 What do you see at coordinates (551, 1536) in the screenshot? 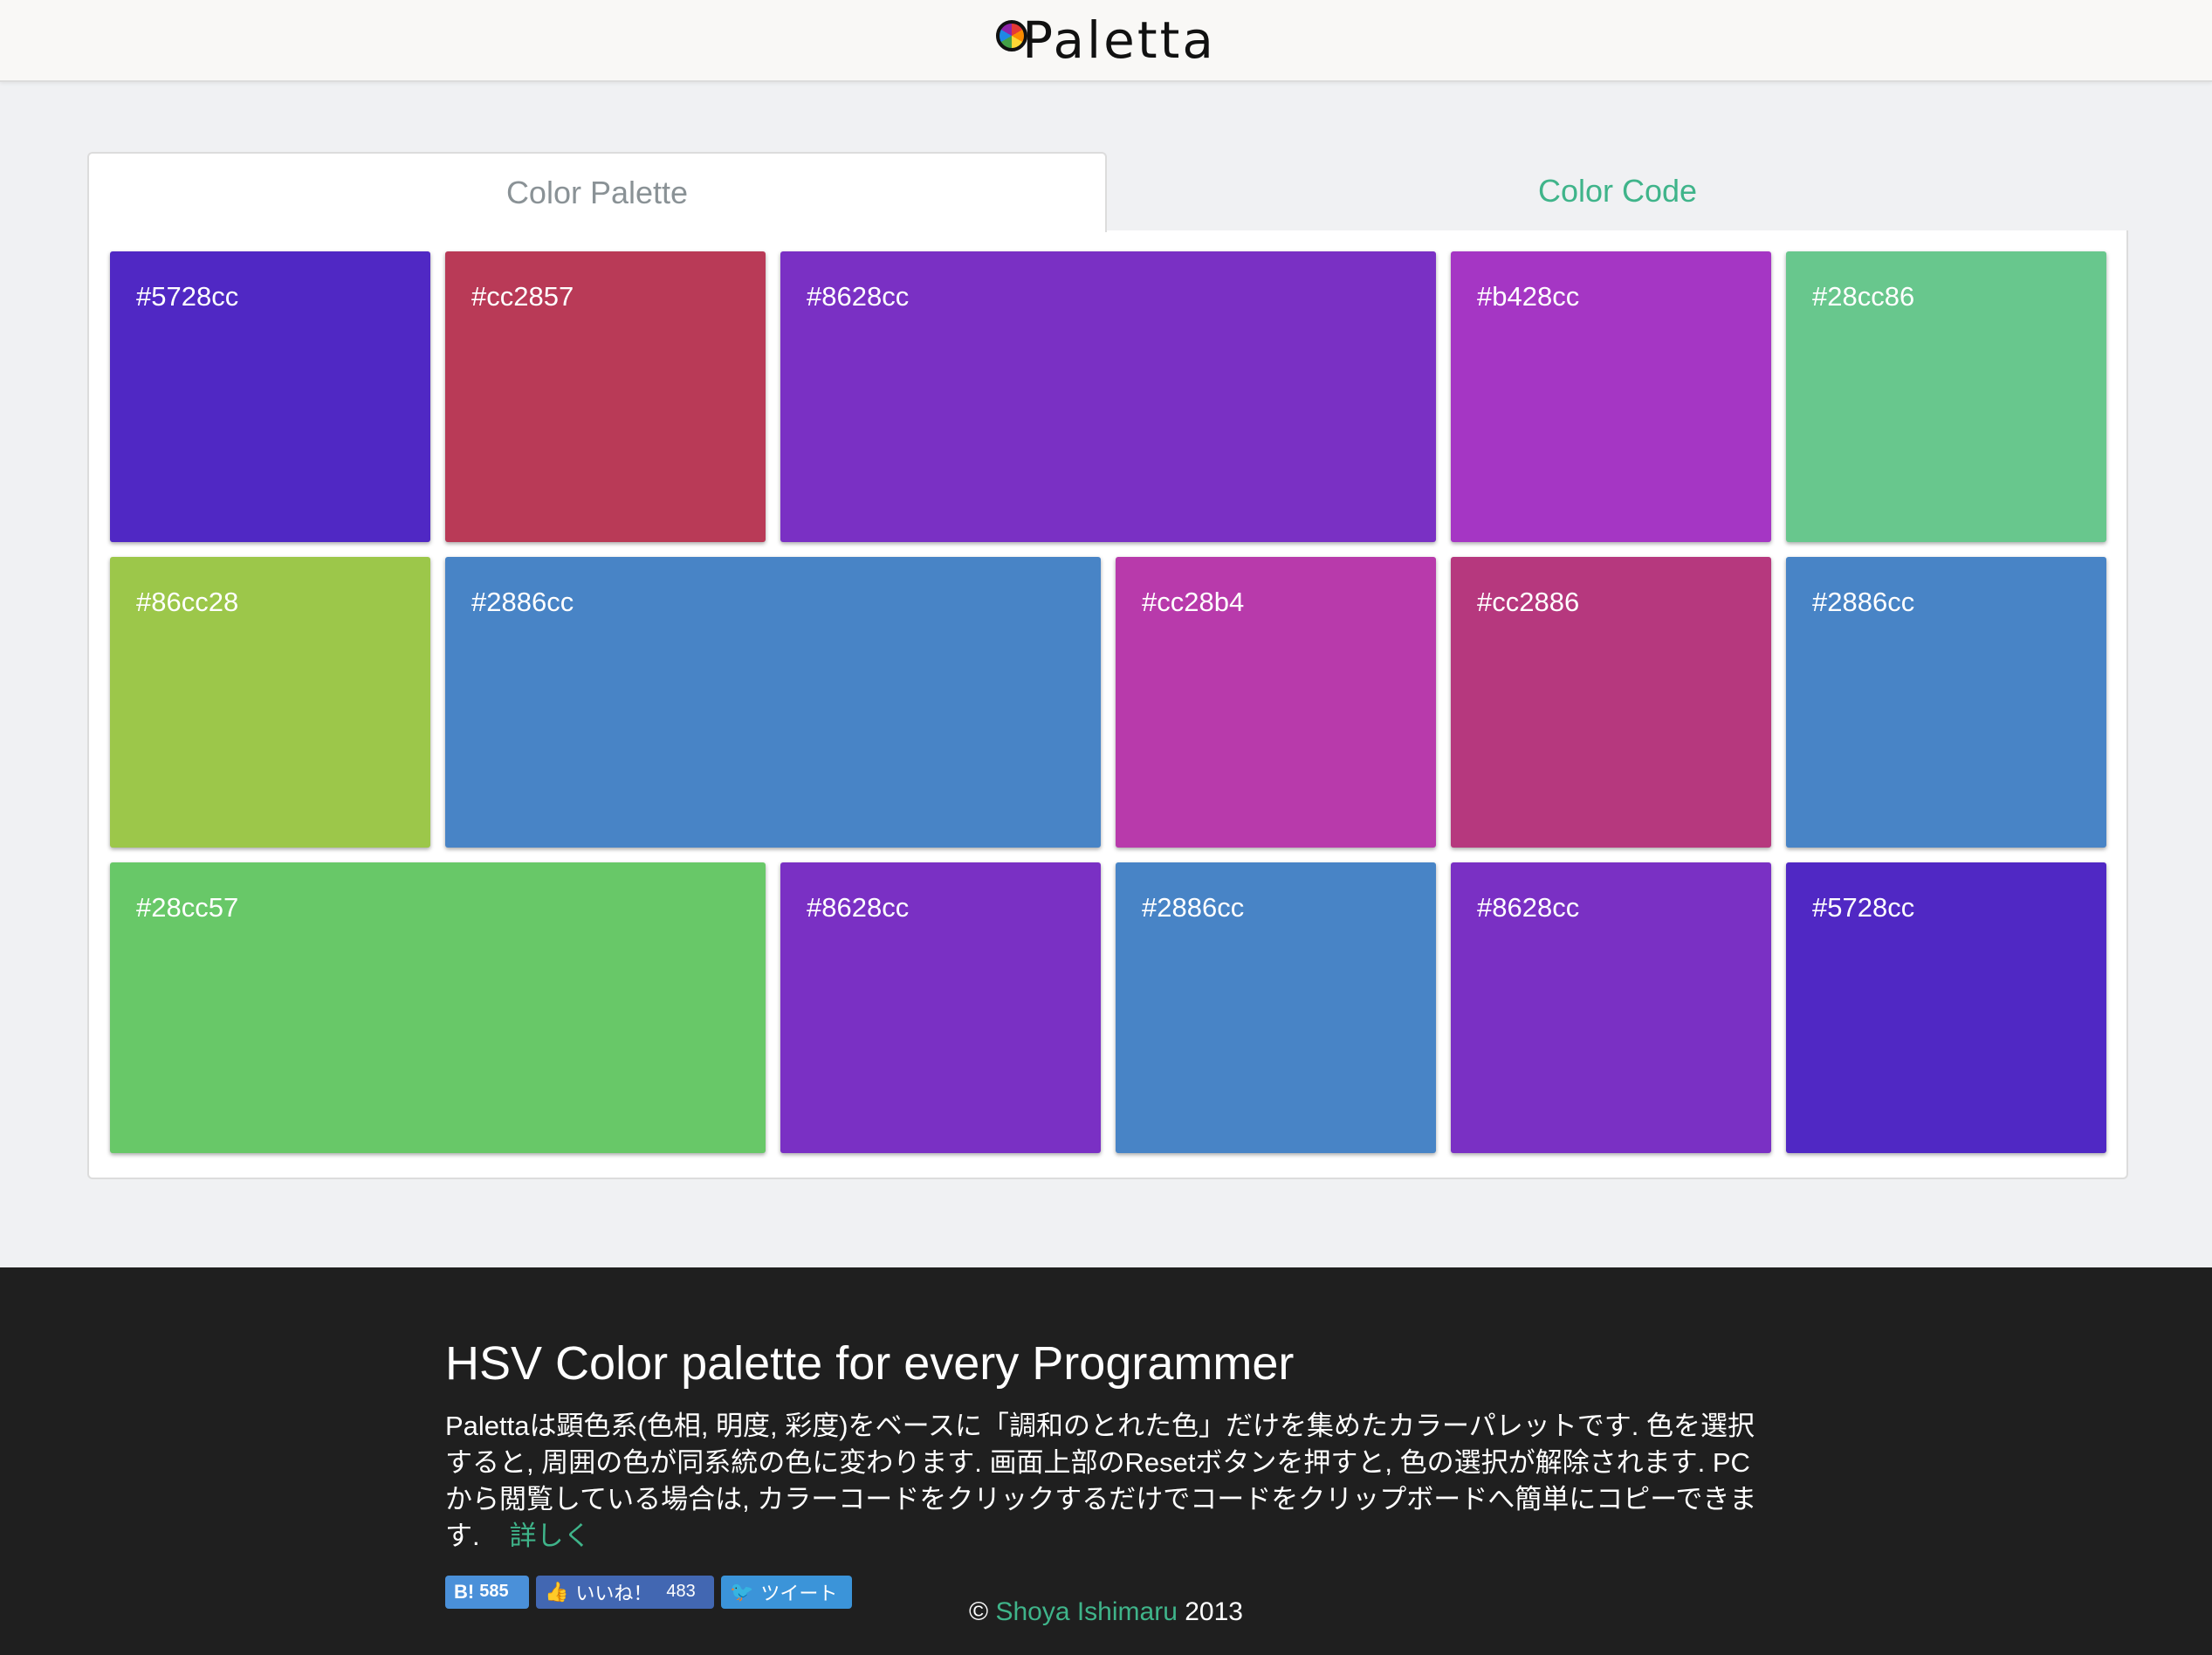
I see `more-link: 詳しく` at bounding box center [551, 1536].